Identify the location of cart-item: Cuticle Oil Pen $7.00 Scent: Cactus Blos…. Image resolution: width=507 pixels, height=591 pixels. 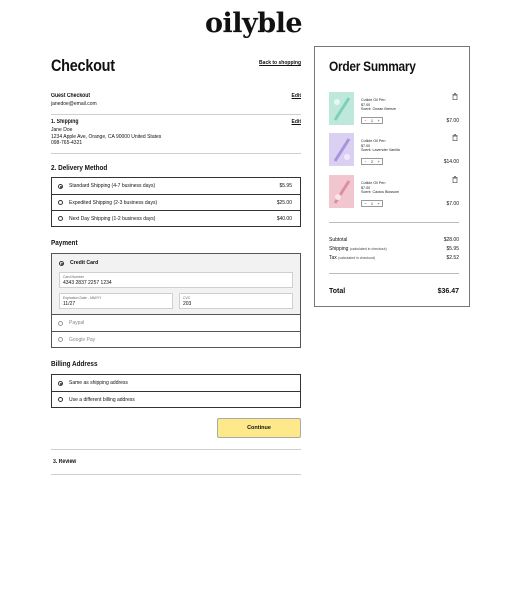
(394, 193).